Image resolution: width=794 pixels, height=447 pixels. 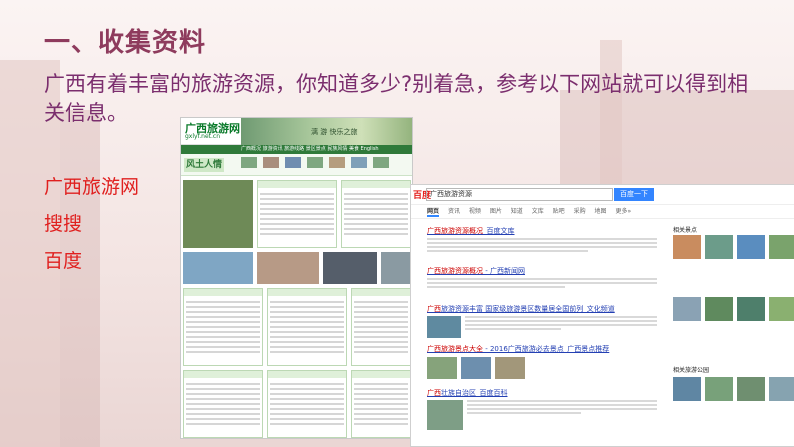 What do you see at coordinates (296, 149) in the screenshot?
I see `site-nav: 广西概况 旅游资讯 旅游线路 景区景点 民族风情 美食 English` at bounding box center [296, 149].